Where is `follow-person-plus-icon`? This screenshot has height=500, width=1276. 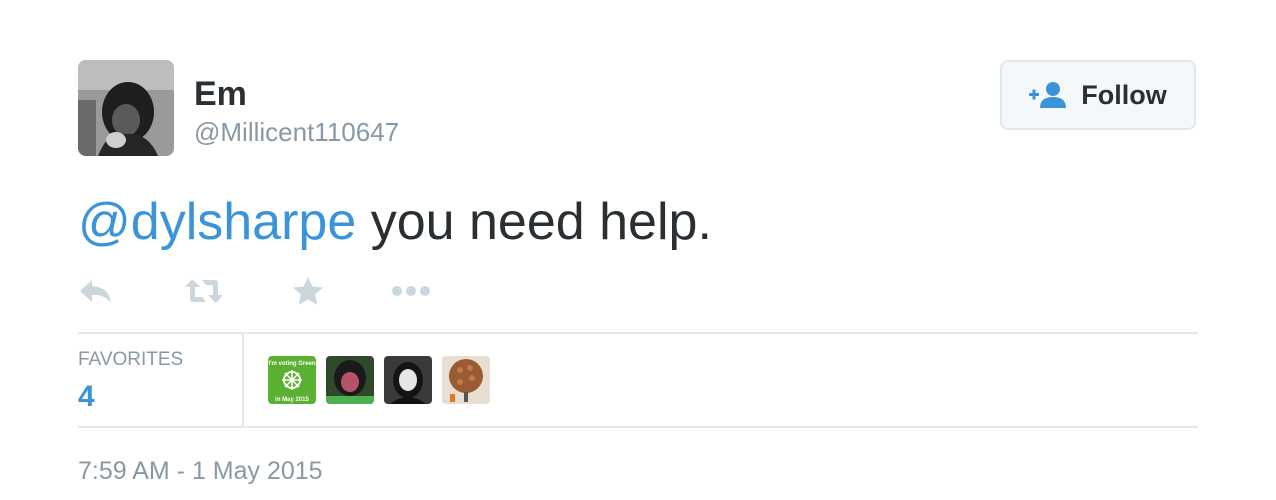 follow-person-plus-icon is located at coordinates (1048, 95).